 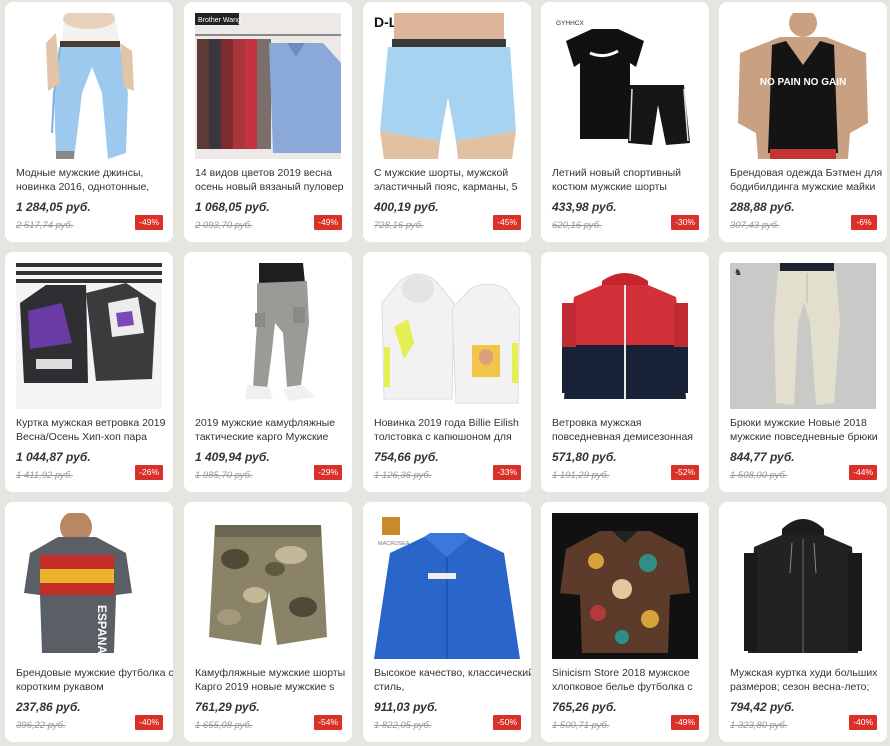 What do you see at coordinates (762, 707) in the screenshot?
I see `product-price: 794,42 руб.` at bounding box center [762, 707].